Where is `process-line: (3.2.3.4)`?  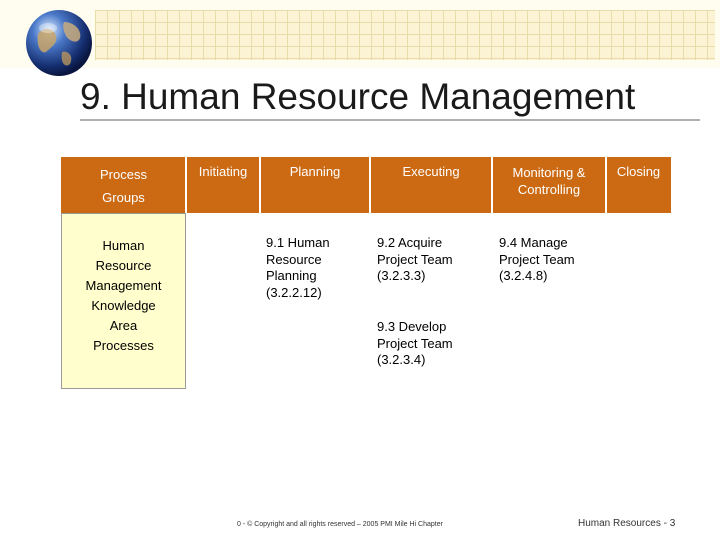 process-line: (3.2.3.4) is located at coordinates (401, 359).